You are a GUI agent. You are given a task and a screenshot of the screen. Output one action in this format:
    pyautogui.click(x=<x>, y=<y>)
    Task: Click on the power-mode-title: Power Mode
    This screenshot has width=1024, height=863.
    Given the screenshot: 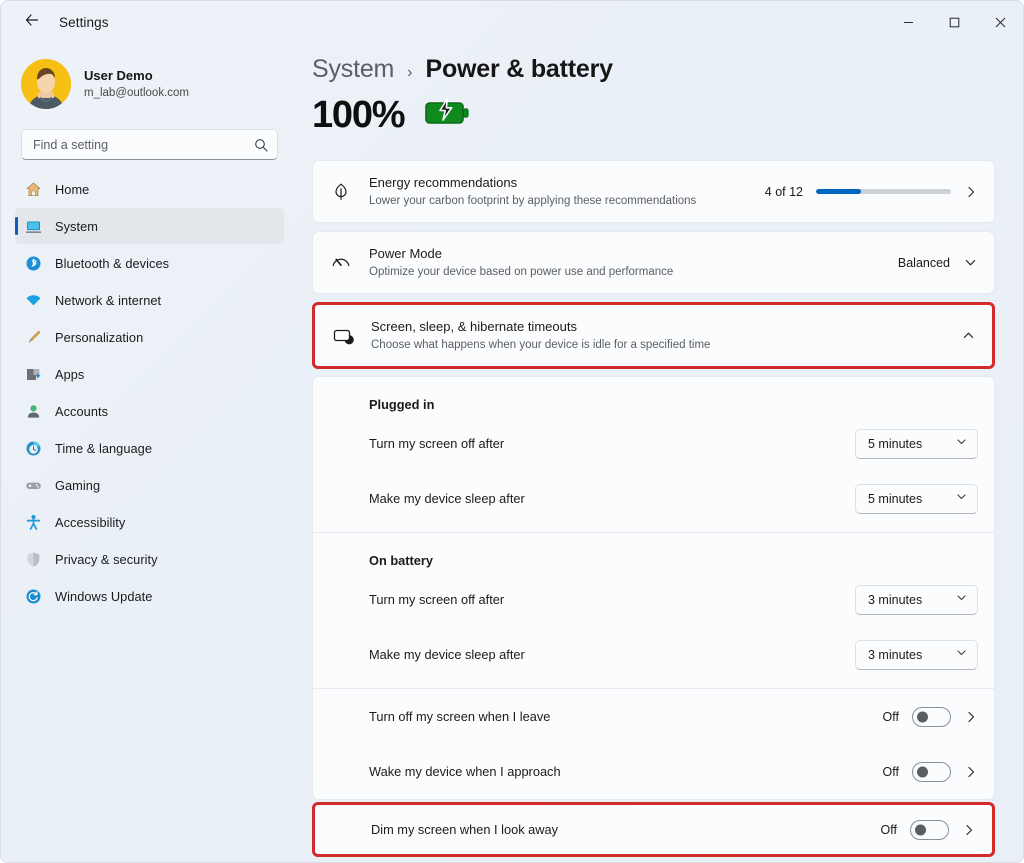 What is the action you would take?
    pyautogui.click(x=405, y=254)
    